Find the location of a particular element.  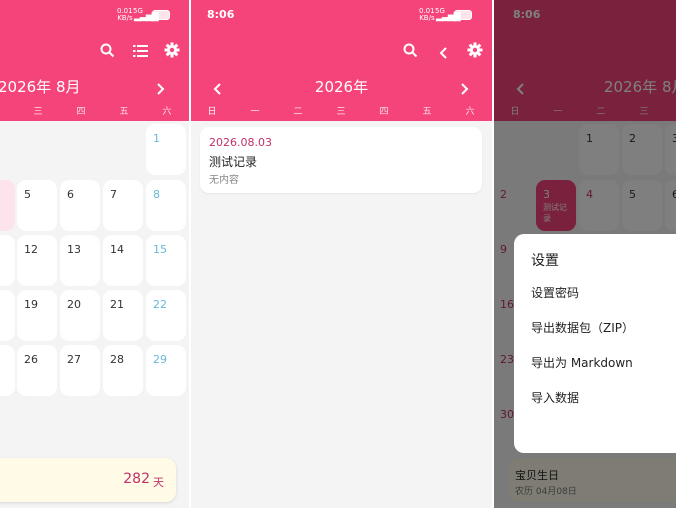

record-title: 测试记录 is located at coordinates (233, 162).